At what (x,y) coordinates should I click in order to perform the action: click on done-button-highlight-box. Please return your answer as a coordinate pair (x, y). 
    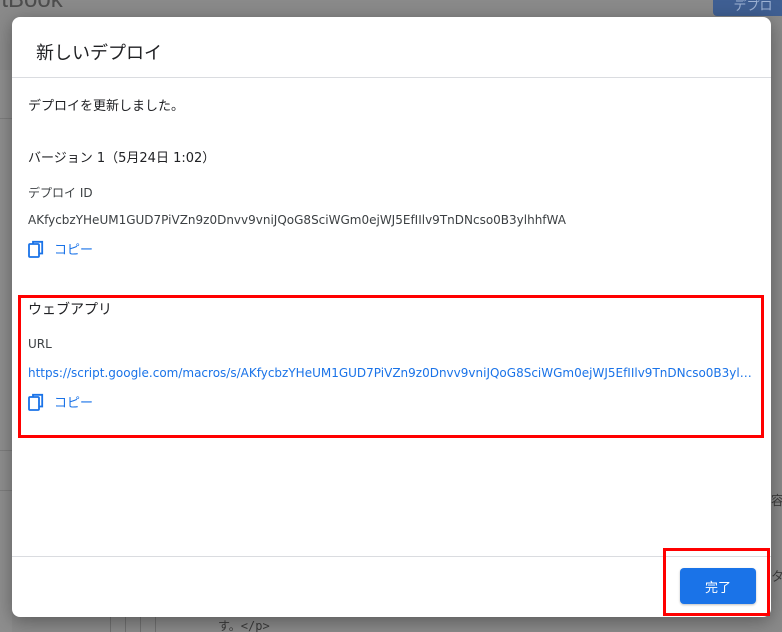
    Looking at the image, I should click on (716, 582).